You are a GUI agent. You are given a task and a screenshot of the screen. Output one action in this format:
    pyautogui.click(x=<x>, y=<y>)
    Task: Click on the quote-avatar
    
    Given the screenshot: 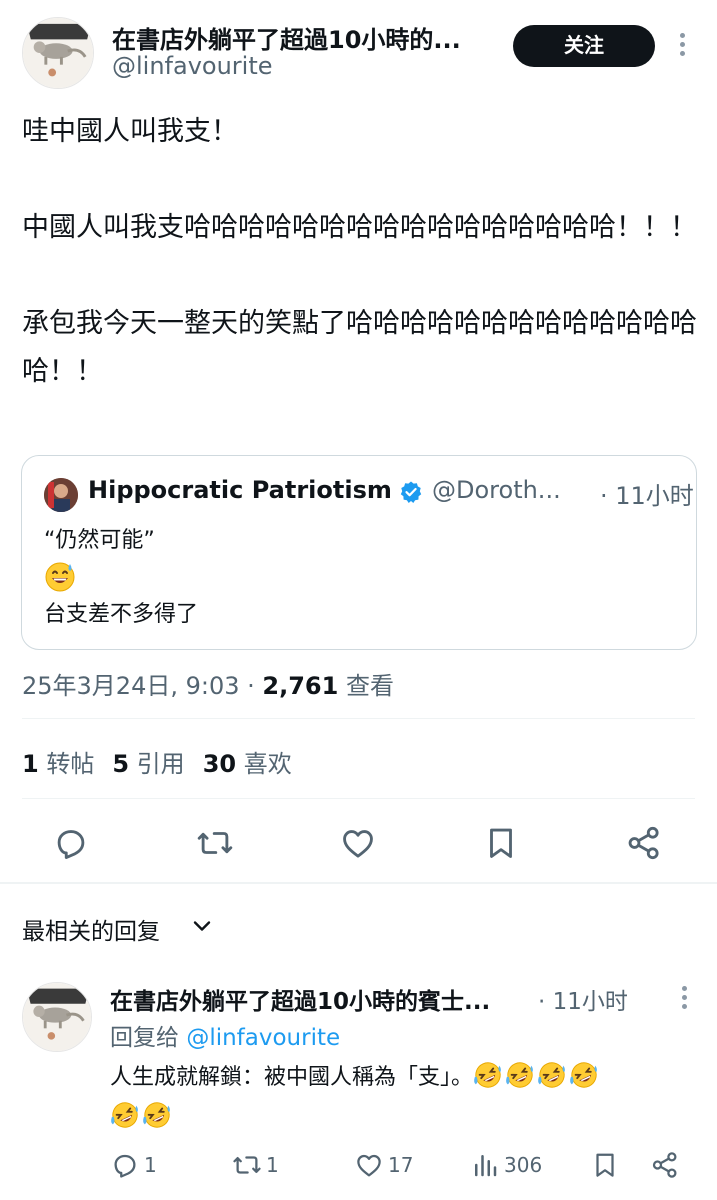 What is the action you would take?
    pyautogui.click(x=61, y=495)
    